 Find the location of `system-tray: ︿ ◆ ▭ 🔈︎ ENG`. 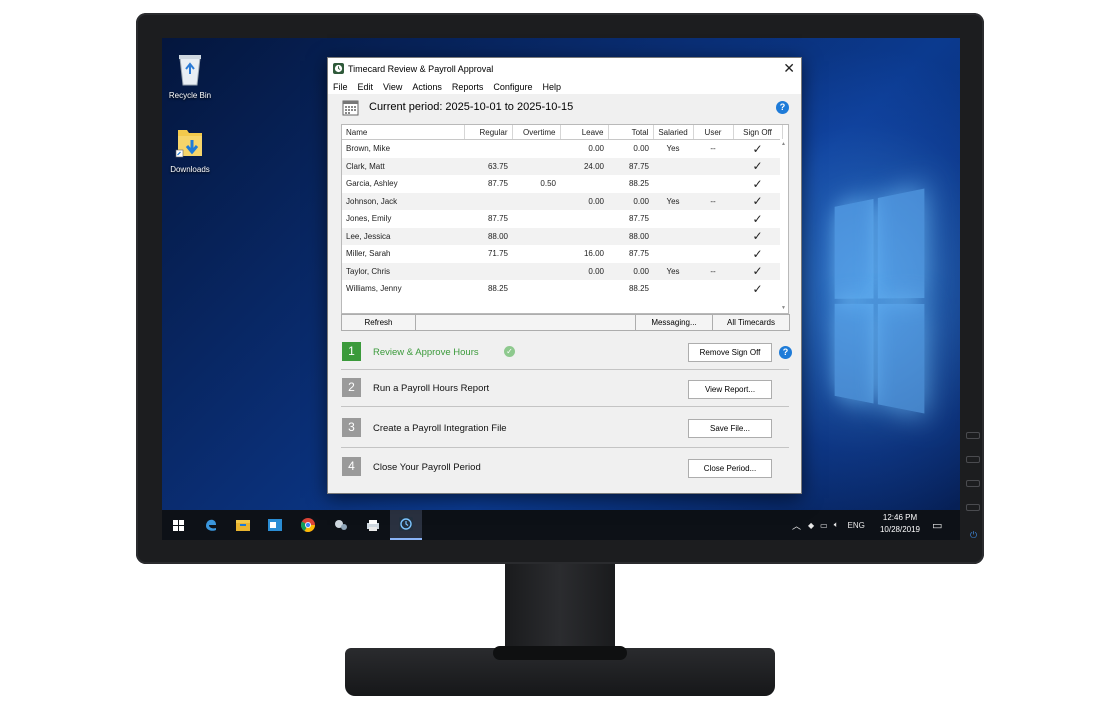

system-tray: ︿ ◆ ▭ 🔈︎ ENG is located at coordinates (828, 525).